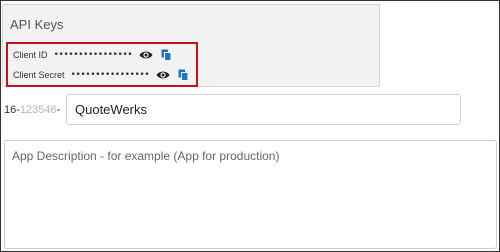  What do you see at coordinates (263, 109) in the screenshot?
I see `app-name-input` at bounding box center [263, 109].